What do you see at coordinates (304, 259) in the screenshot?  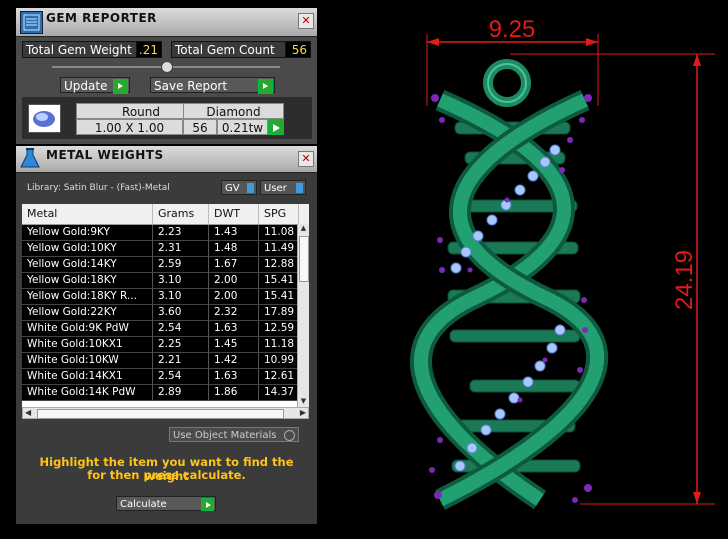 I see `vertical-scroll-thumb` at bounding box center [304, 259].